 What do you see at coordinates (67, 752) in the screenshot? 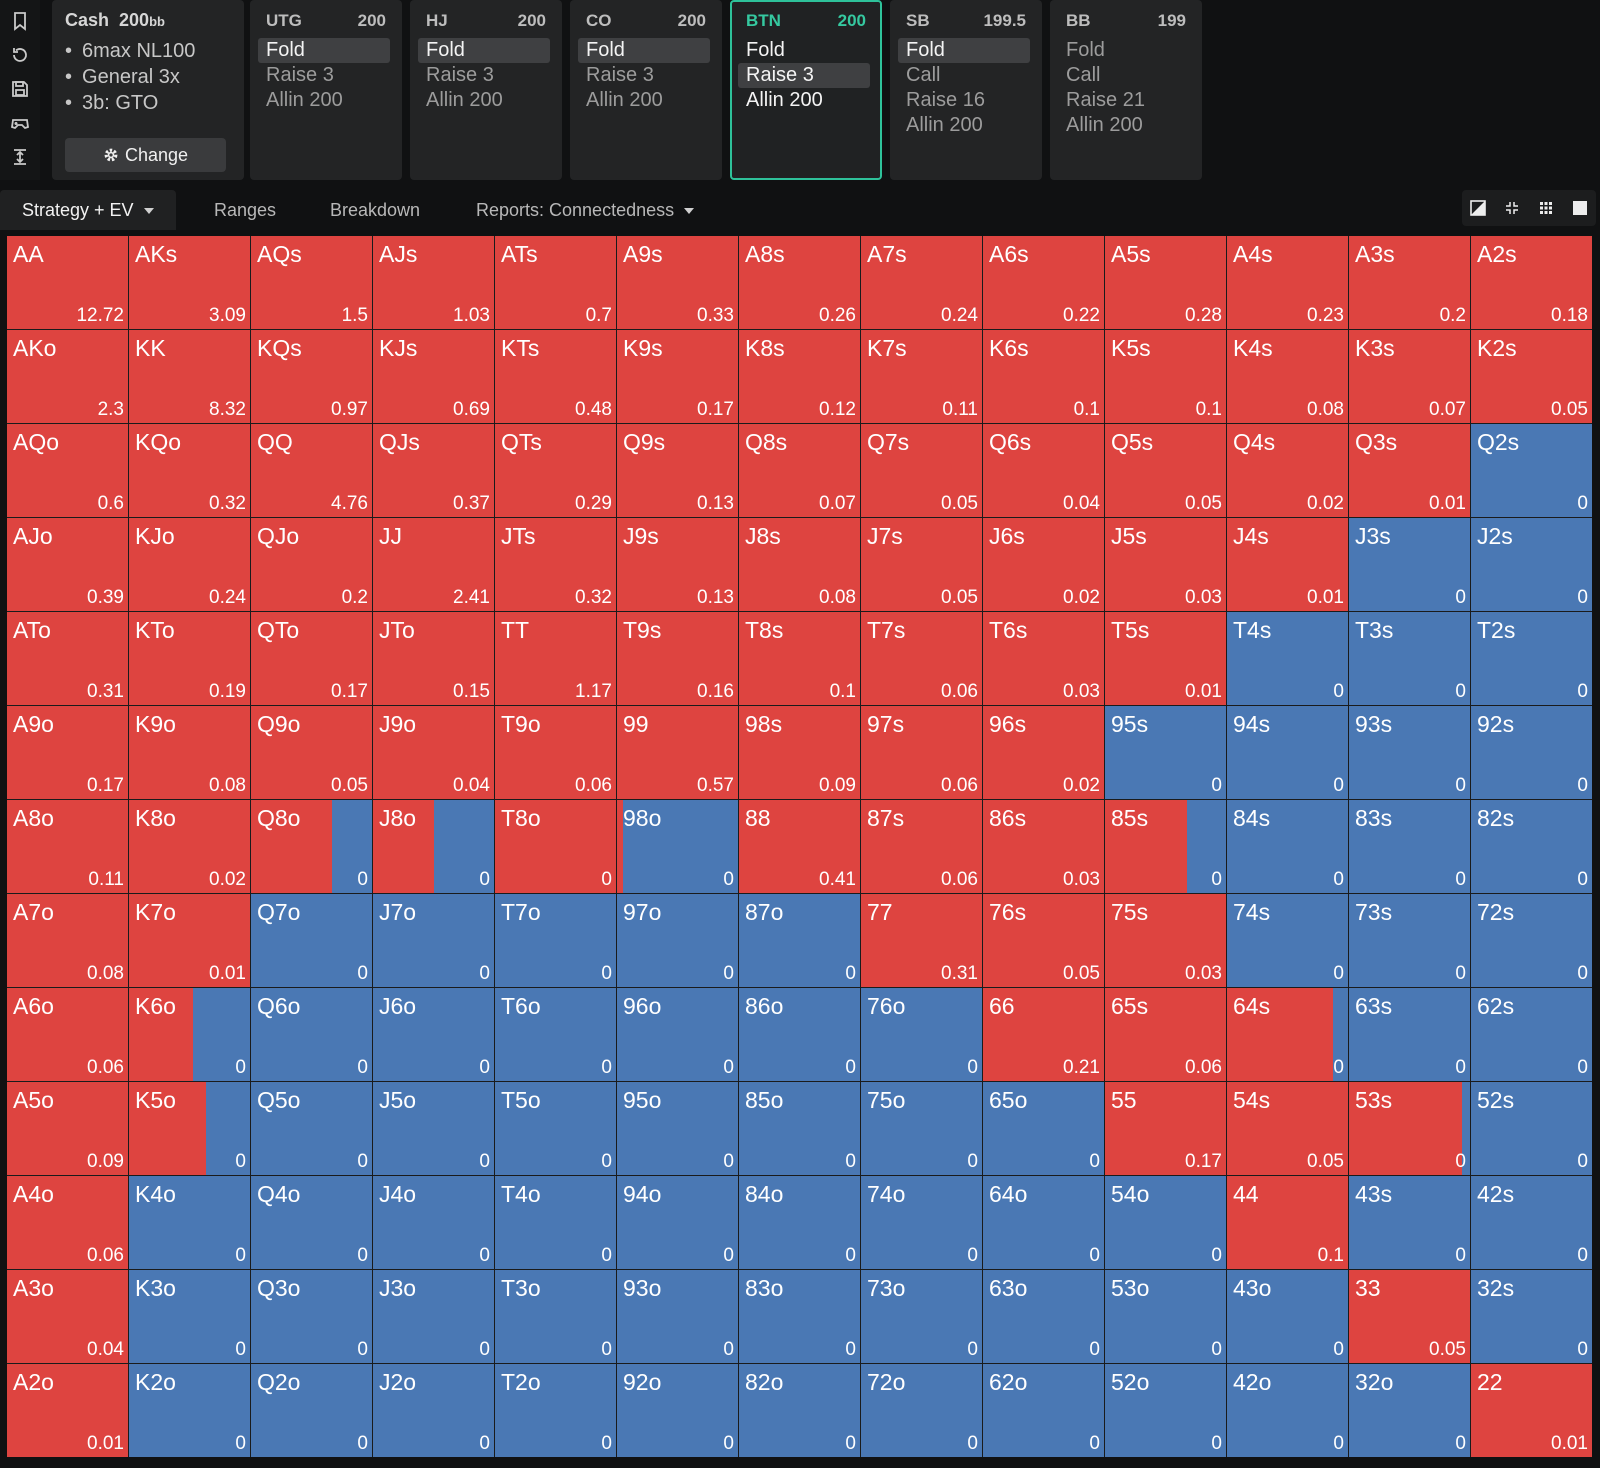
I see `hand-cell: A9o 0.17` at bounding box center [67, 752].